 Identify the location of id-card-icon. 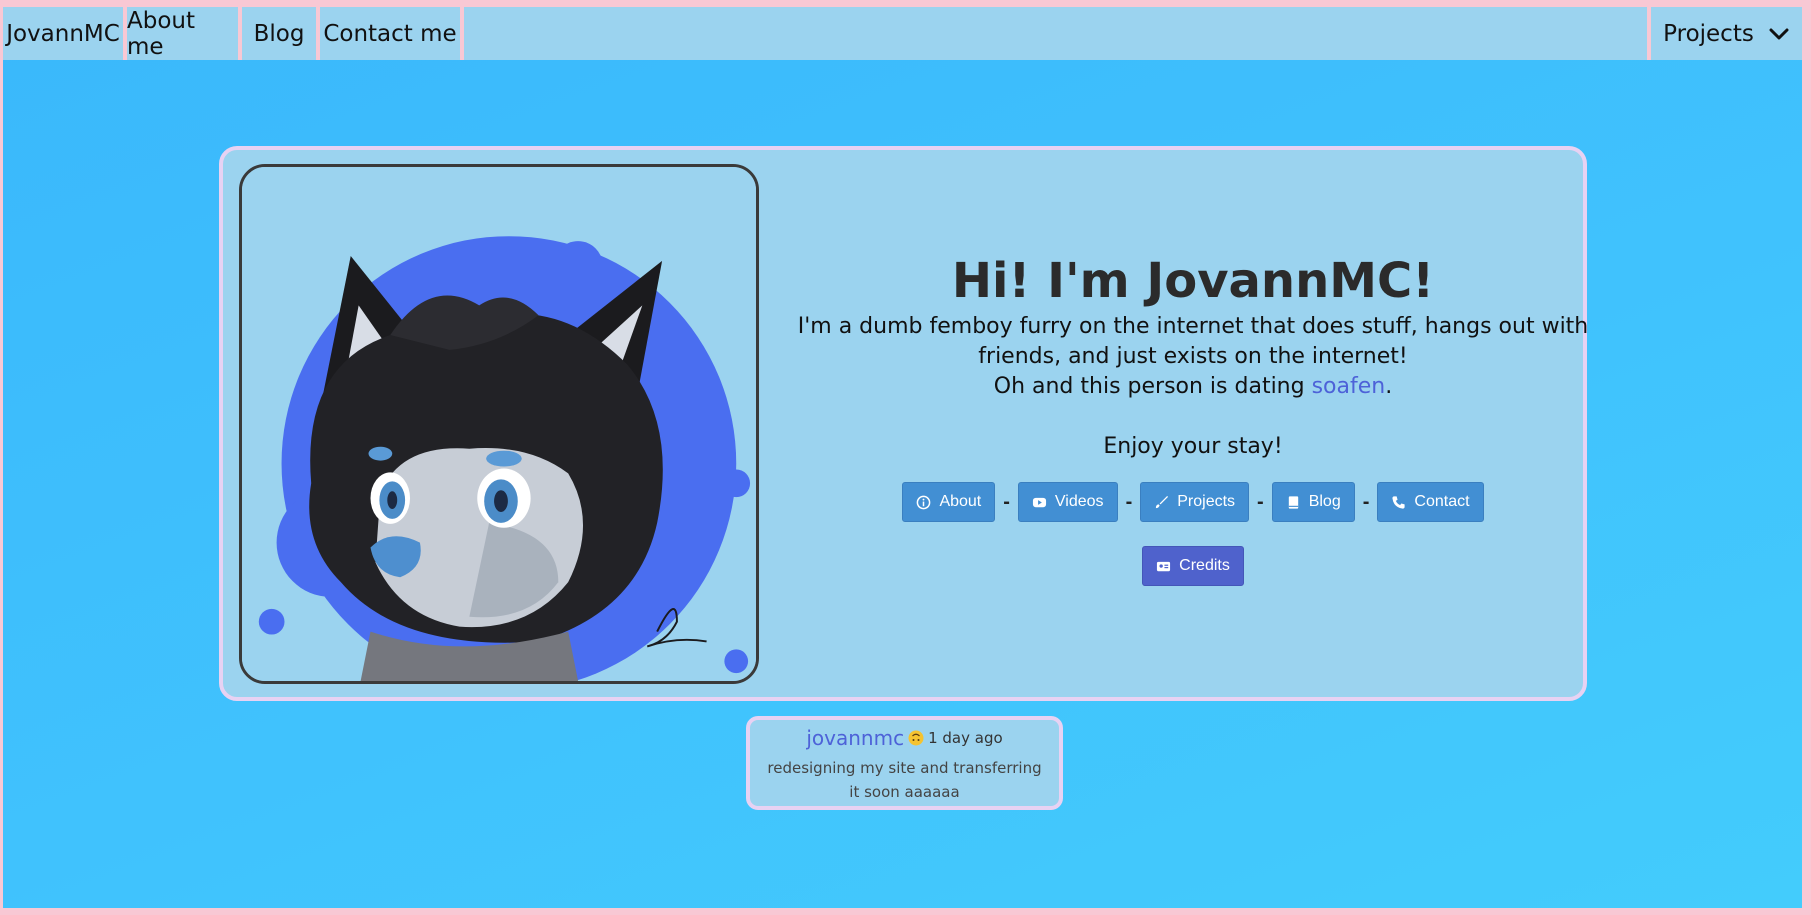
(1164, 566).